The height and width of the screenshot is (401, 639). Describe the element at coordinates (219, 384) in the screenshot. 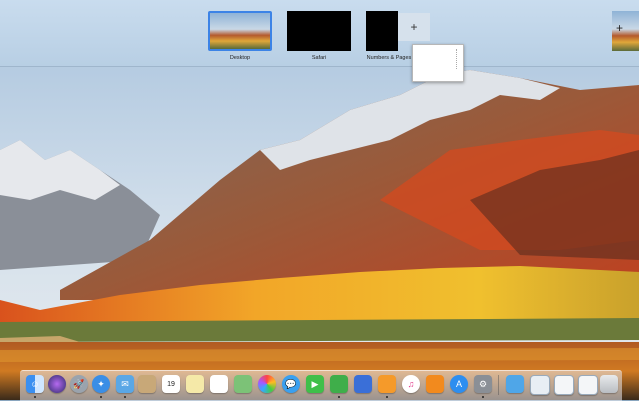

I see `reminders-icon` at that location.